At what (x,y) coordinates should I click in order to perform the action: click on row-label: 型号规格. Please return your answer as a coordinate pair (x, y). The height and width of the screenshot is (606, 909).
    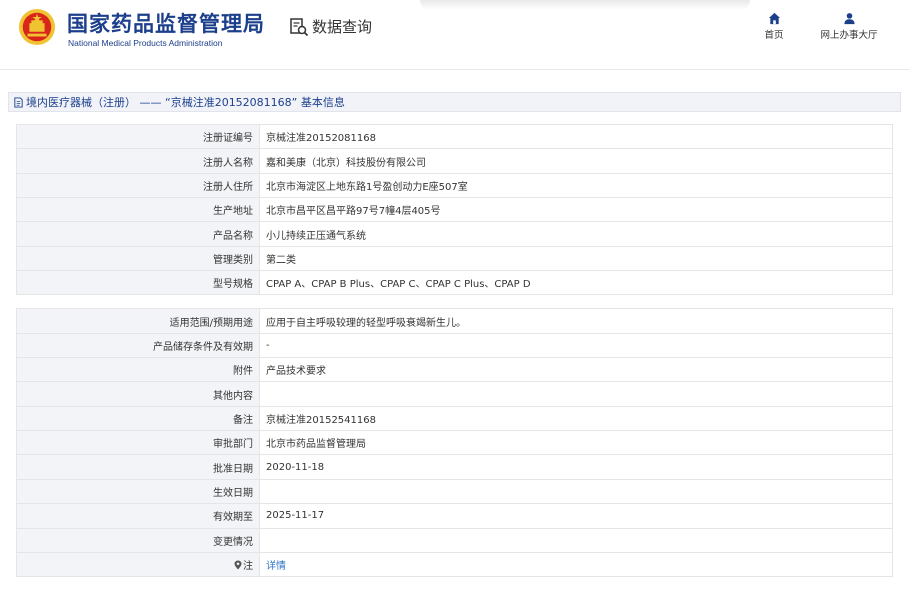
    Looking at the image, I should click on (138, 283).